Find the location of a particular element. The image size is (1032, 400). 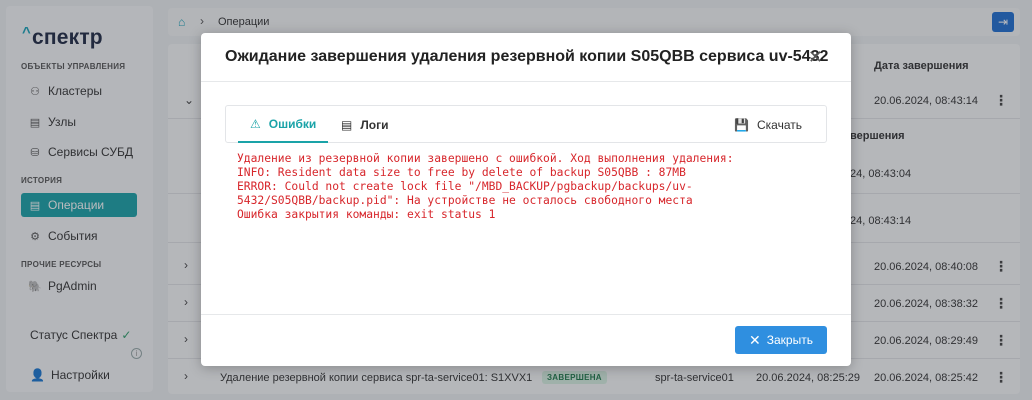

tab-errors: ⚠ Ошибки is located at coordinates (283, 124).